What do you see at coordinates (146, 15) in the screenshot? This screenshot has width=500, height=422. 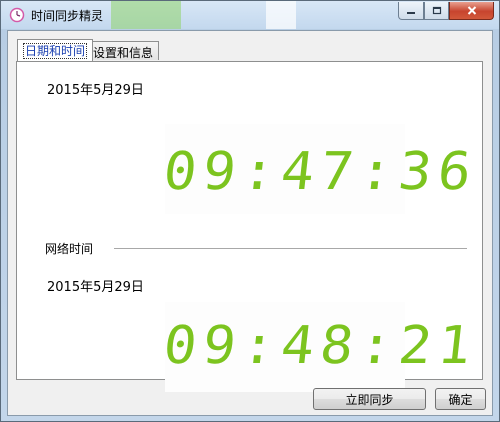 I see `title-decoration` at bounding box center [146, 15].